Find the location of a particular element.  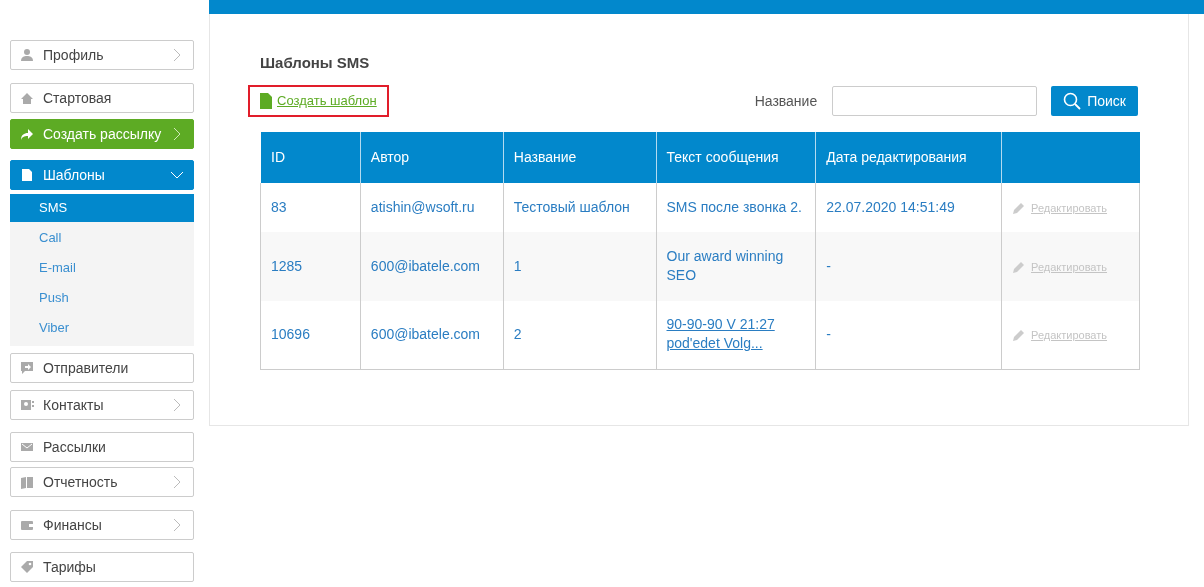

submenu-item: Call is located at coordinates (102, 238).